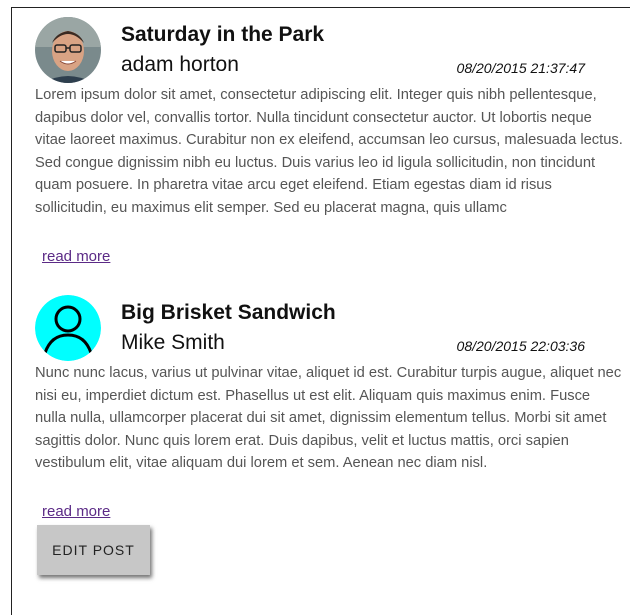 This screenshot has height=615, width=630. What do you see at coordinates (93, 550) in the screenshot?
I see `edit-post-button: EDIT POST` at bounding box center [93, 550].